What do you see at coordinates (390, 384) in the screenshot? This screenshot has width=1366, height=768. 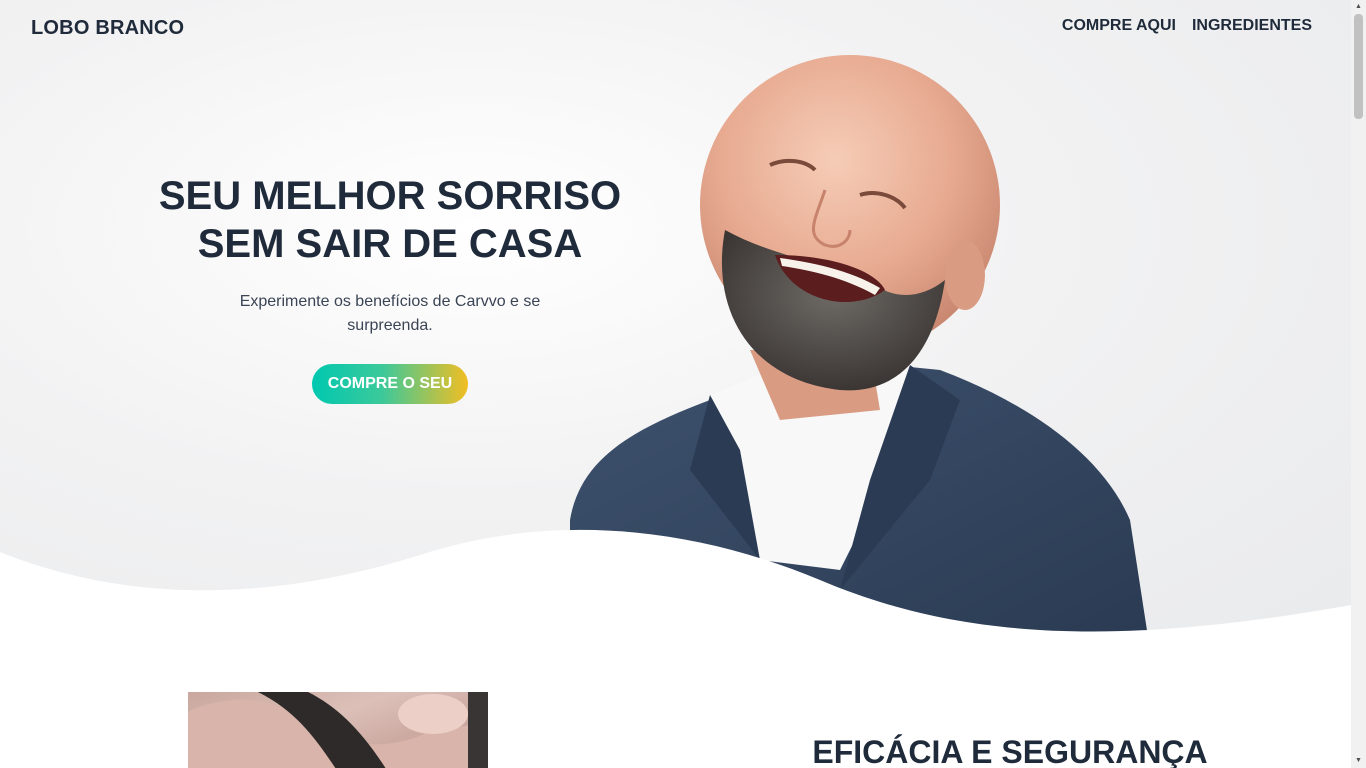 I see `cta-button: COMPRE O SEU` at bounding box center [390, 384].